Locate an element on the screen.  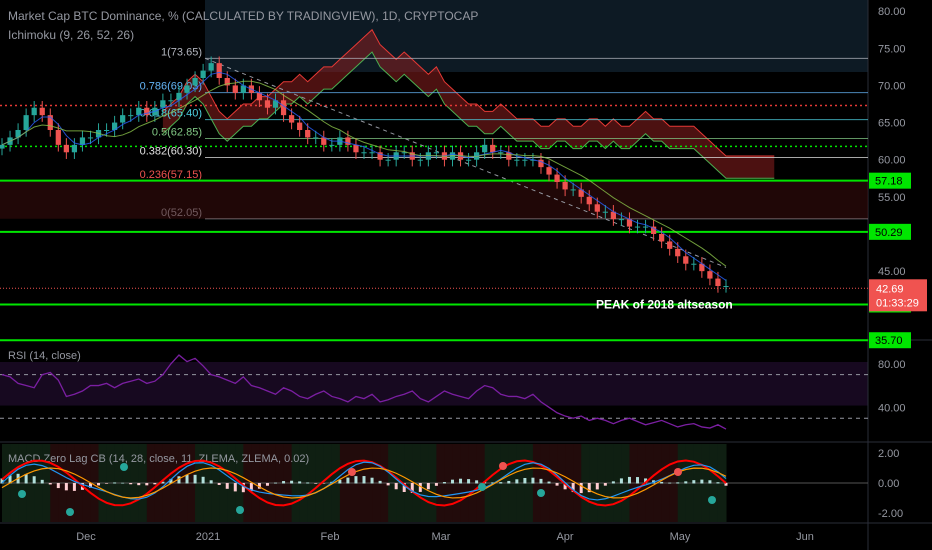
peak-annotation: PEAK of 2018 altseason is located at coordinates (664, 304).